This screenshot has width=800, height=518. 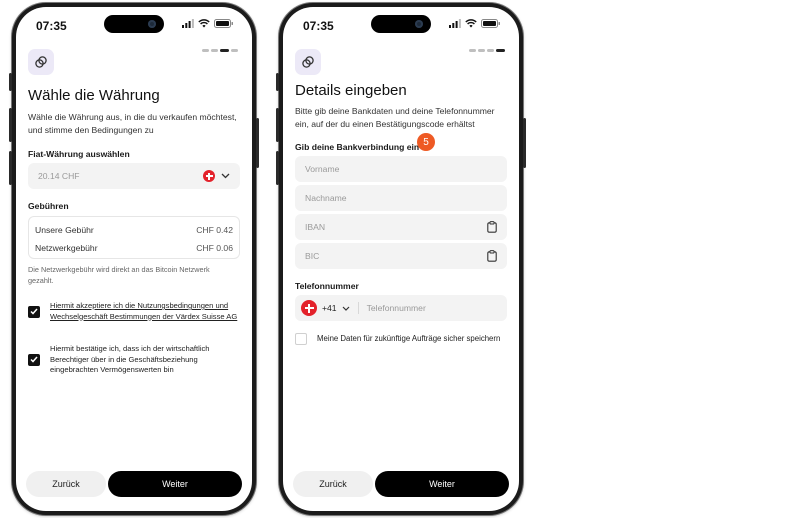 I want to click on step-badge: 5, so click(x=426, y=142).